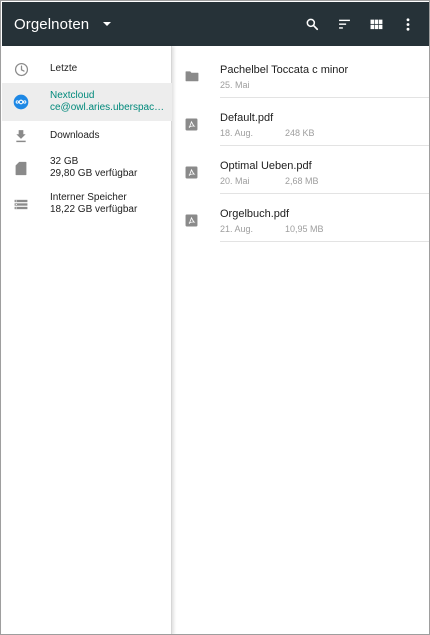 This screenshot has width=430, height=635. I want to click on more-vert-icon, so click(408, 24).